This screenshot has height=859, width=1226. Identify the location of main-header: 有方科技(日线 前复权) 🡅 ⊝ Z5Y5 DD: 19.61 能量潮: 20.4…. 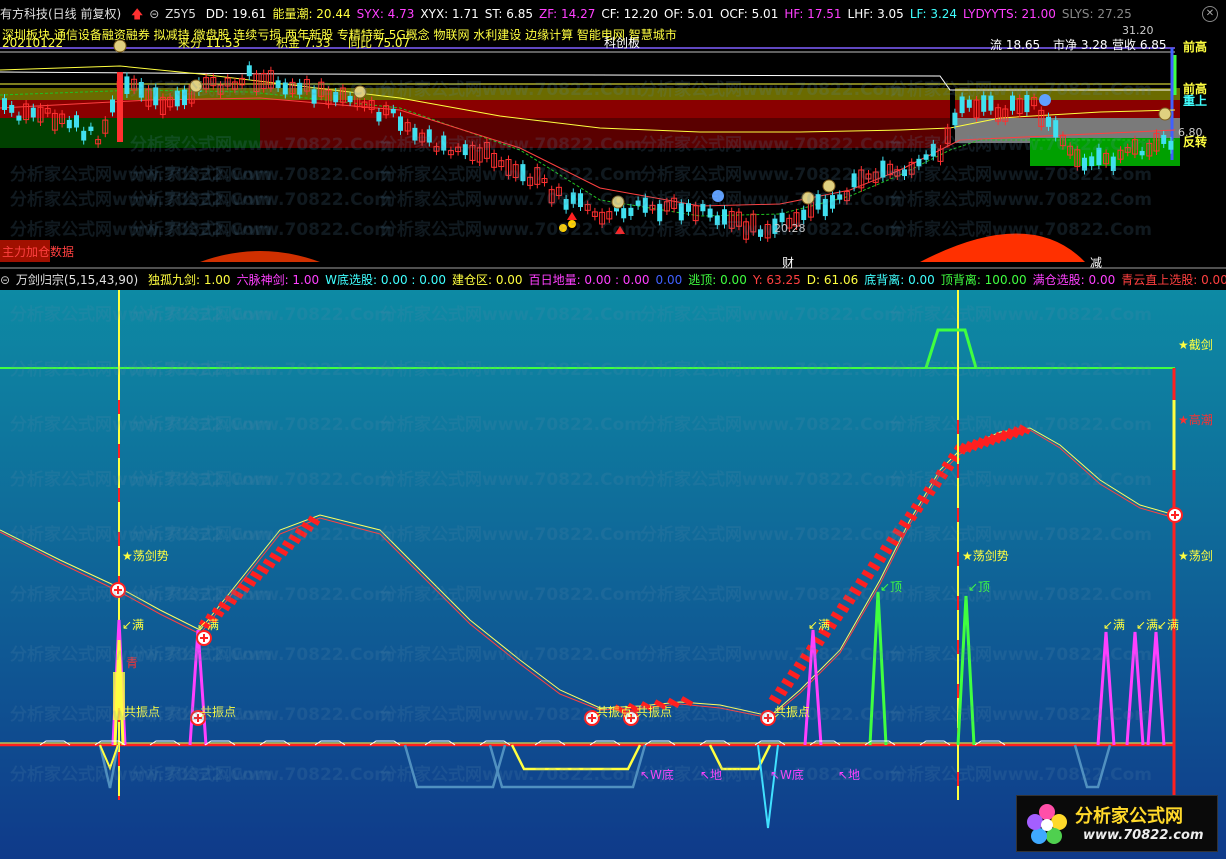
(613, 14).